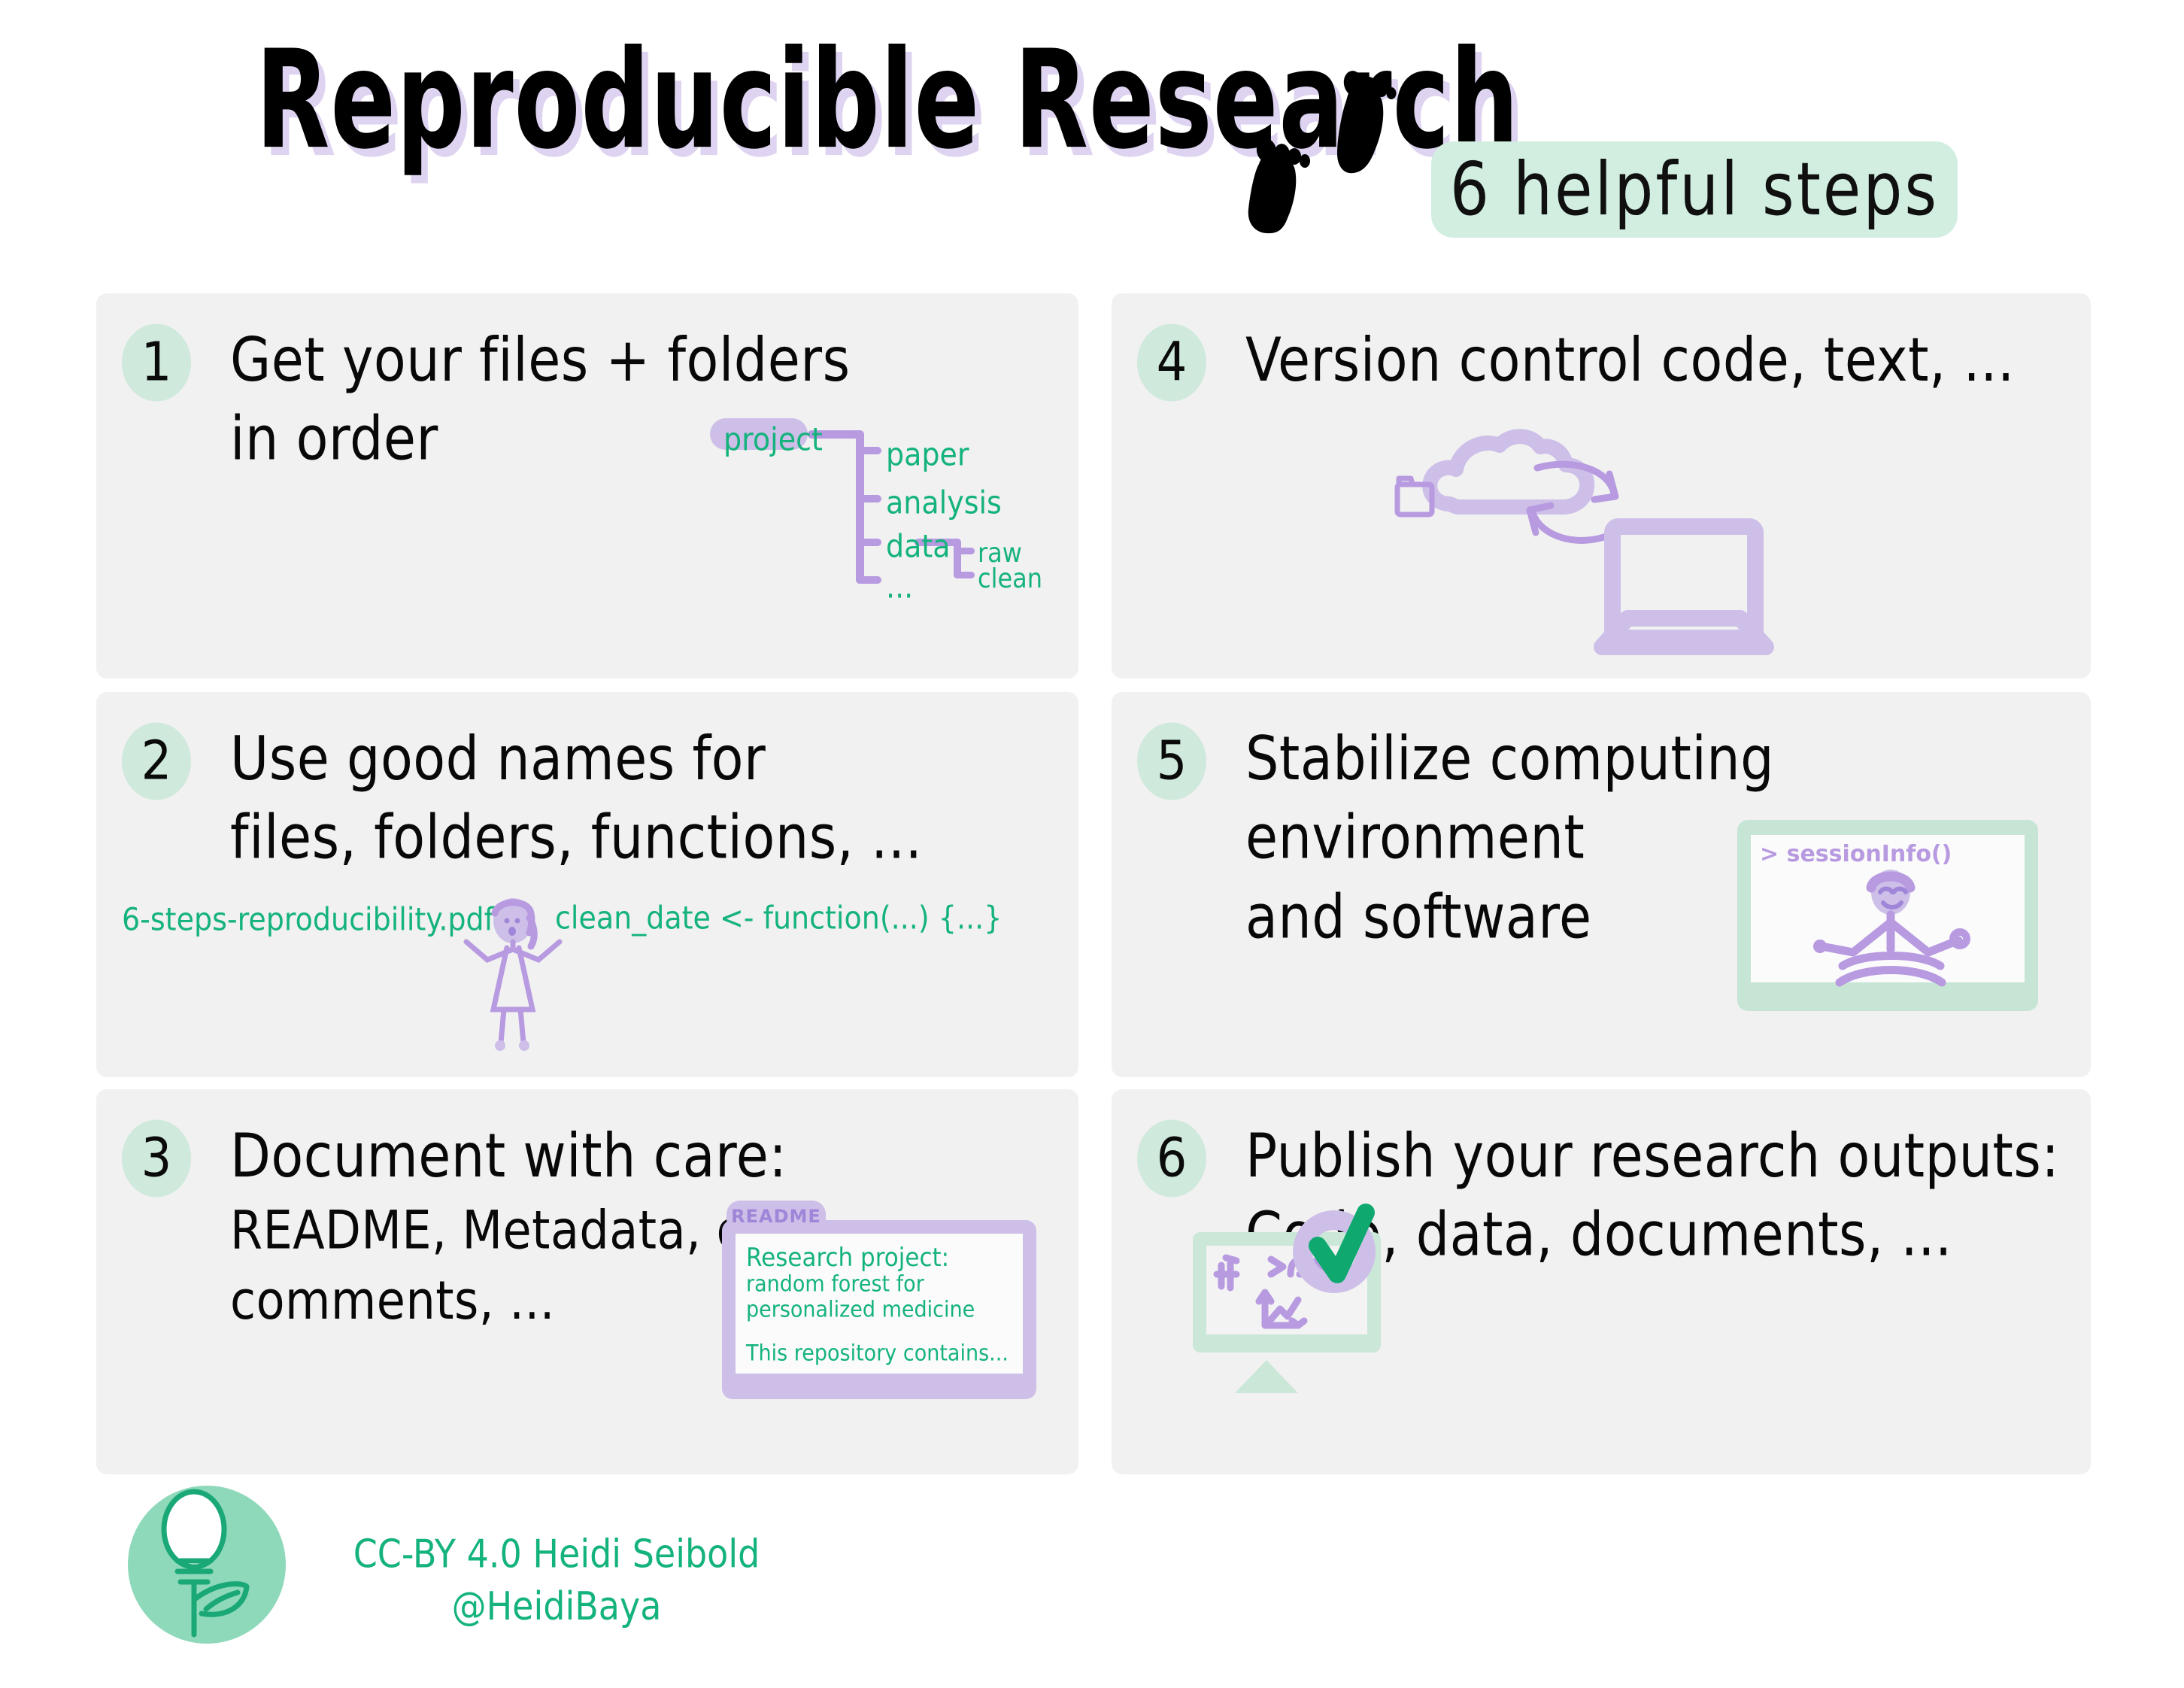  I want to click on readme-text-line1: Research project:, so click(848, 1258).